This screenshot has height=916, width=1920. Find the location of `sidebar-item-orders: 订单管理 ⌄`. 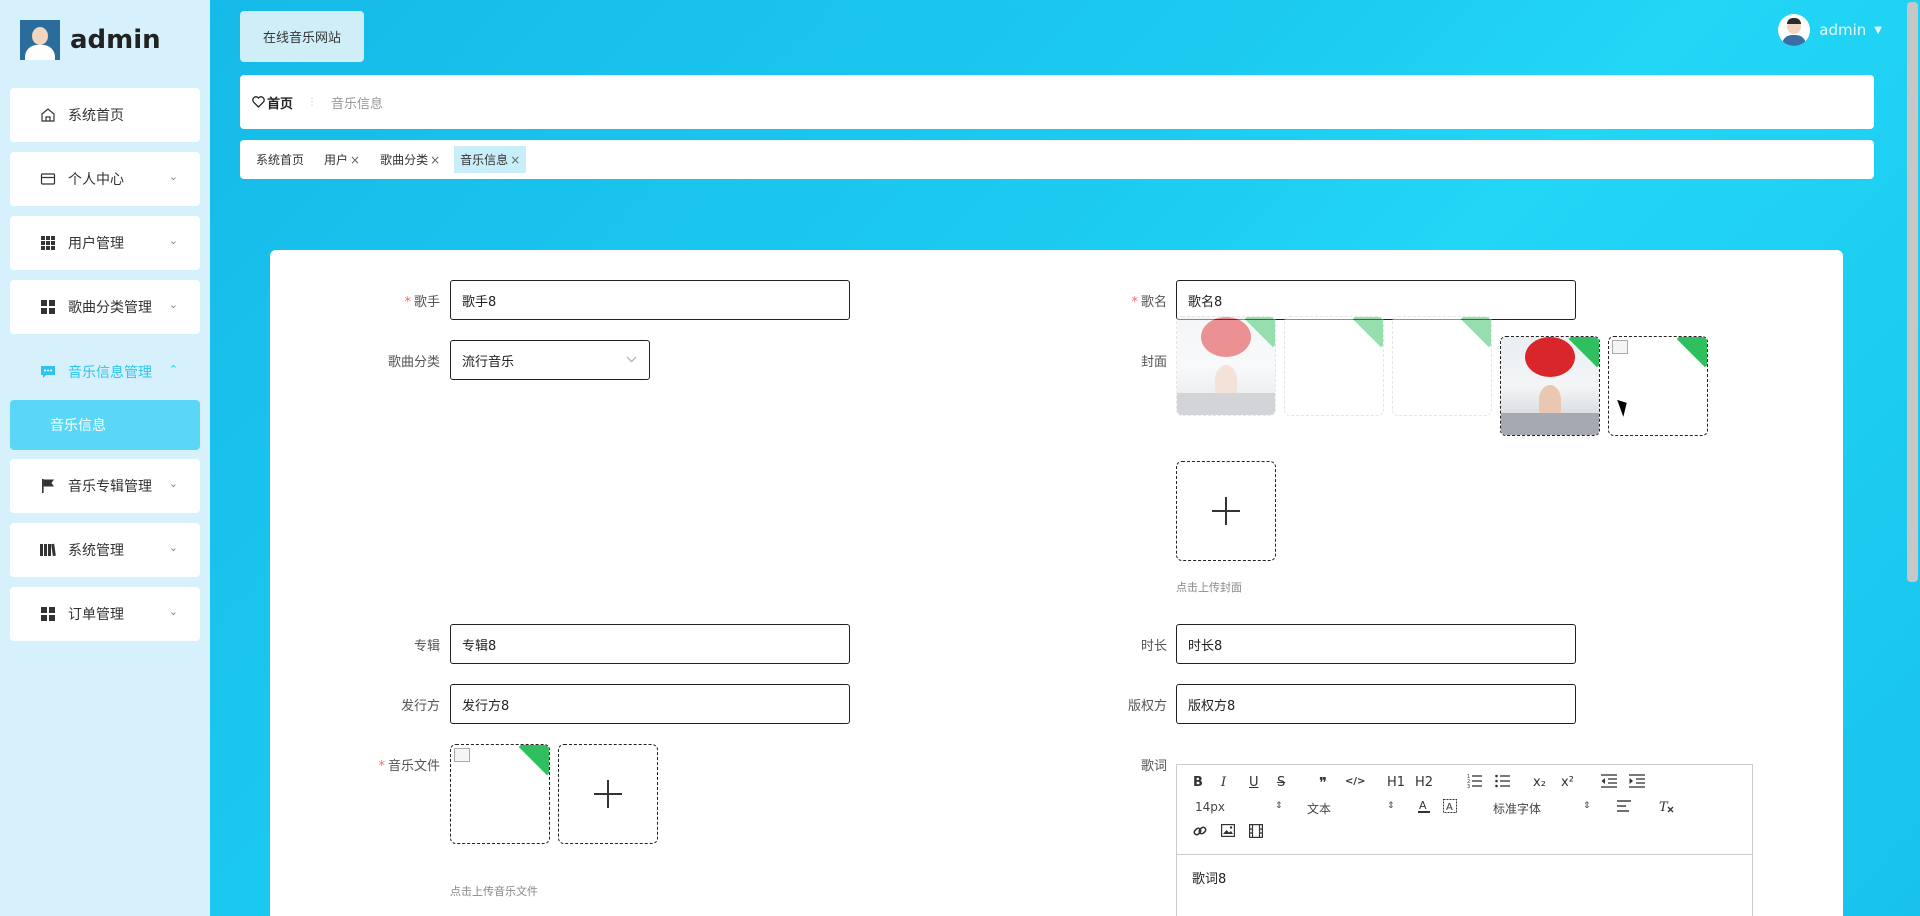

sidebar-item-orders: 订单管理 ⌄ is located at coordinates (105, 614).